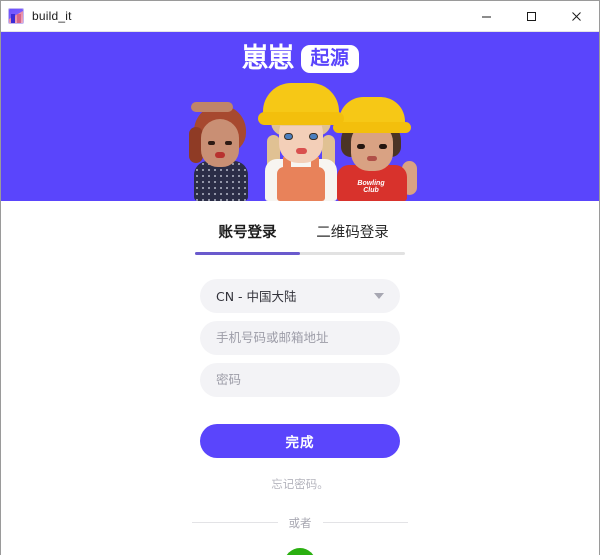  I want to click on avatar-left, so click(222, 151).